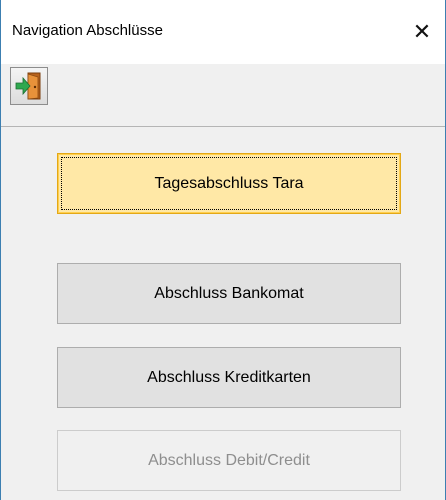  I want to click on close-icon: ✕, so click(422, 31).